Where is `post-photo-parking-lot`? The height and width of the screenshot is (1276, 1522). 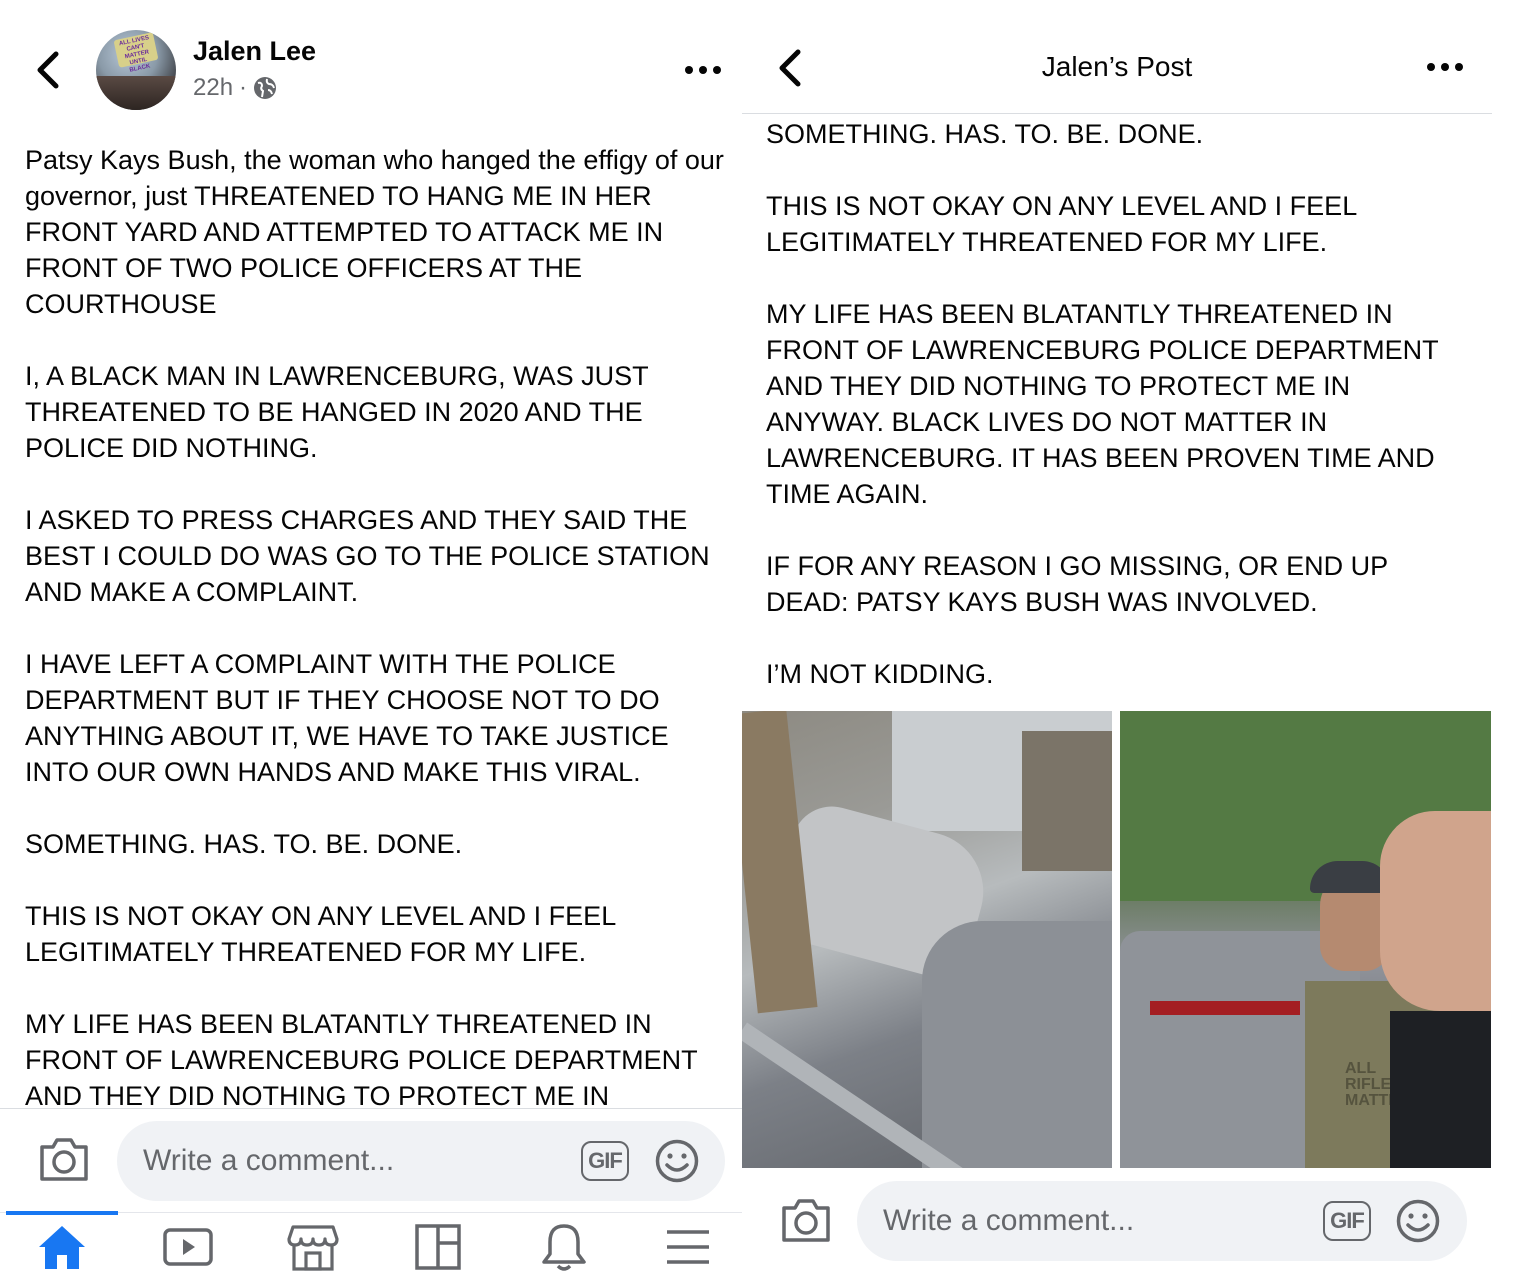
post-photo-parking-lot is located at coordinates (927, 939).